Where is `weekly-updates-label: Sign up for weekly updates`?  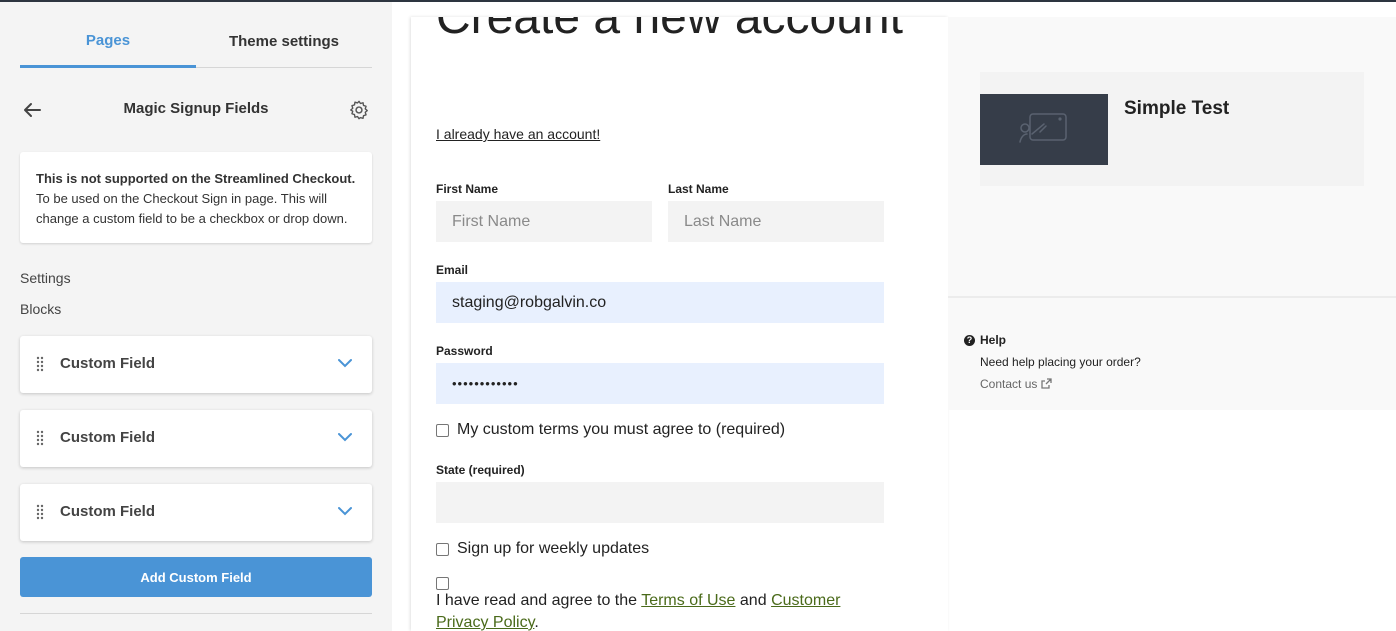
weekly-updates-label: Sign up for weekly updates is located at coordinates (553, 548).